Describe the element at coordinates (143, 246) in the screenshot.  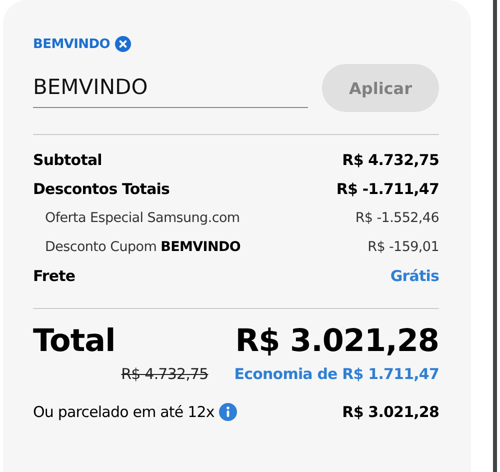
I see `row-label: Desconto Cupom BEMVINDO` at that location.